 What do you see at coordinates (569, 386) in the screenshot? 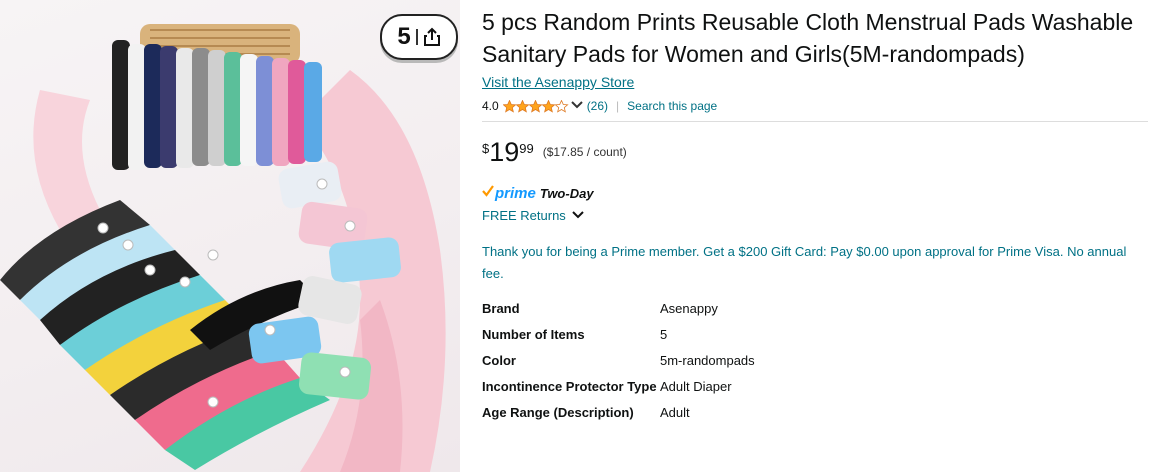
I see `spec-label: Incontinence Protector Type` at bounding box center [569, 386].